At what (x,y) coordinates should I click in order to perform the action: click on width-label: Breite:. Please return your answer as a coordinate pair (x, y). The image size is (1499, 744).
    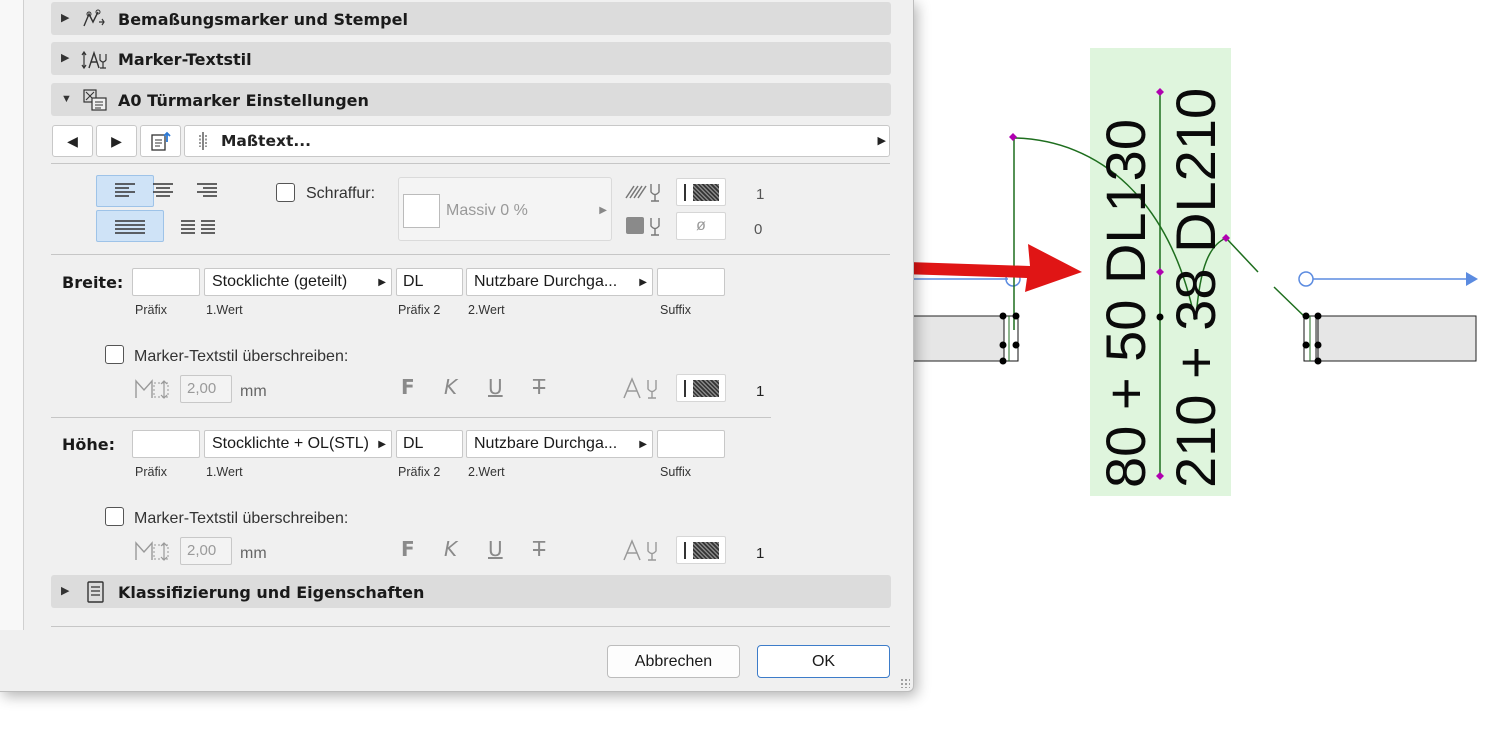
    Looking at the image, I should click on (93, 282).